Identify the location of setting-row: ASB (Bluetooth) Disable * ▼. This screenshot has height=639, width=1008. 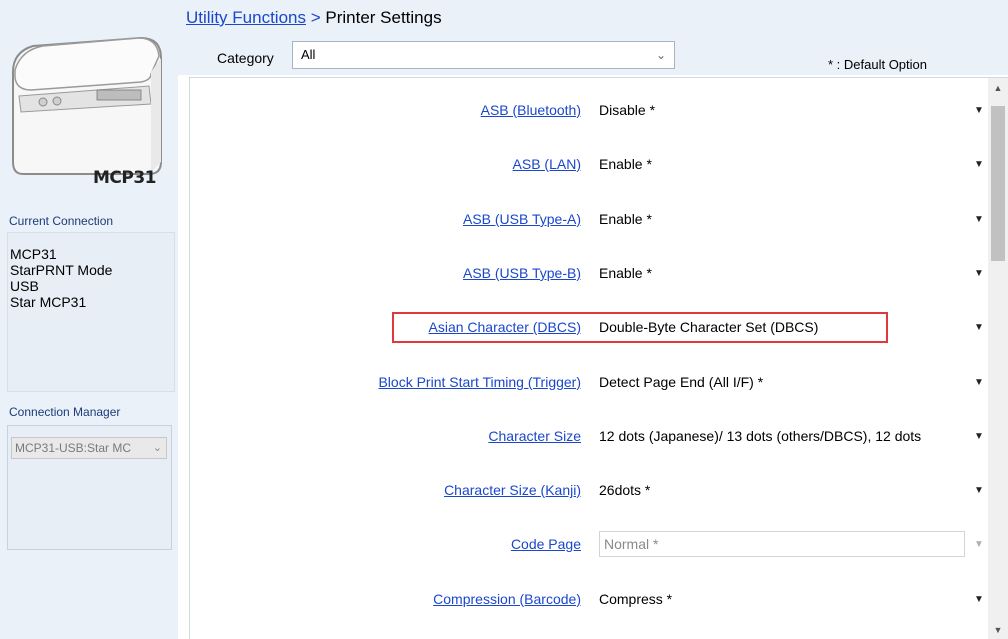
(590, 110).